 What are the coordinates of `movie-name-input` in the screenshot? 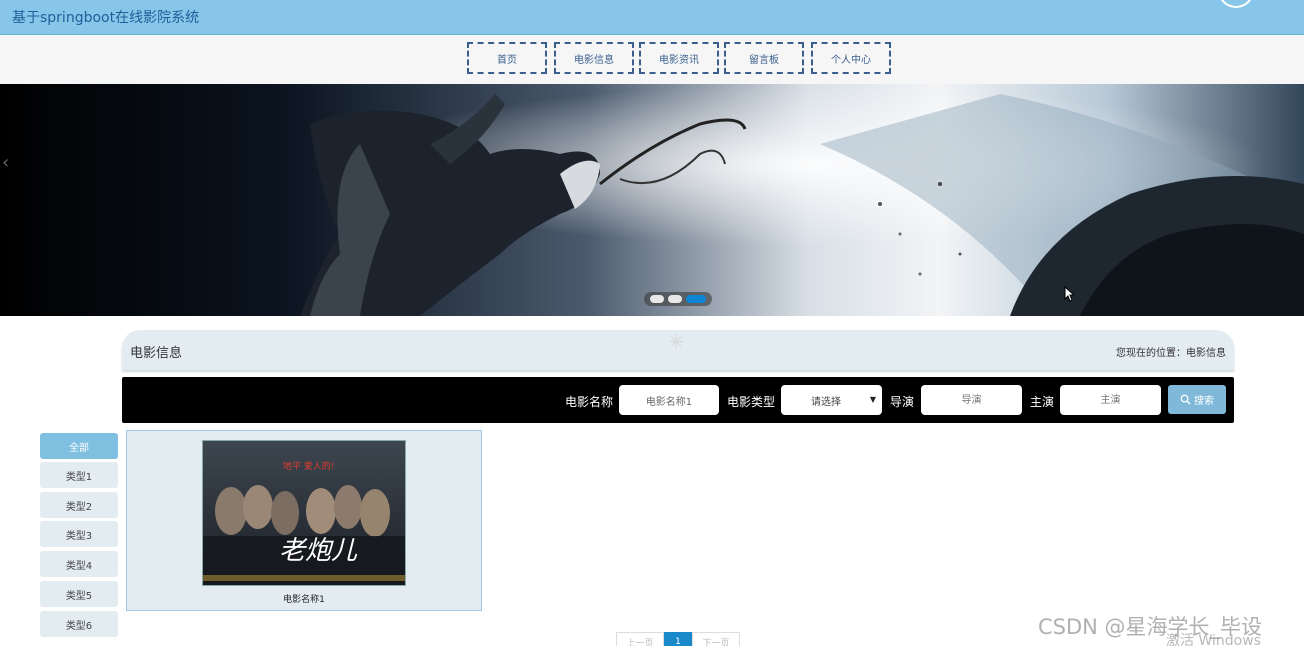 It's located at (669, 400).